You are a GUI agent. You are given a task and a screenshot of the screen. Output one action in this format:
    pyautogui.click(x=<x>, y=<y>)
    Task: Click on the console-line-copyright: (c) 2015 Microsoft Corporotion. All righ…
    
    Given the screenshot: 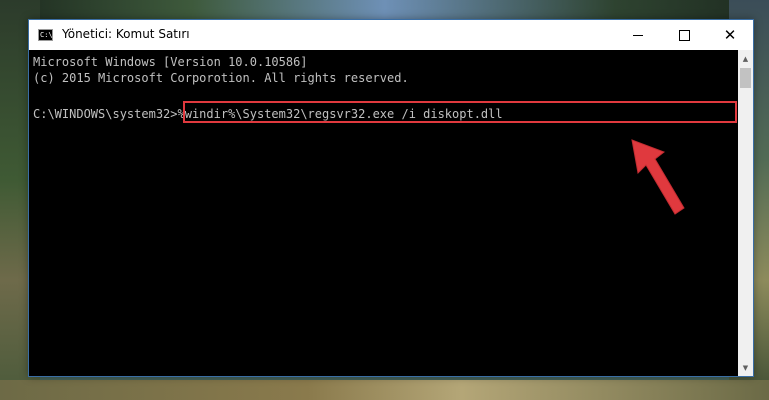 What is the action you would take?
    pyautogui.click(x=221, y=78)
    